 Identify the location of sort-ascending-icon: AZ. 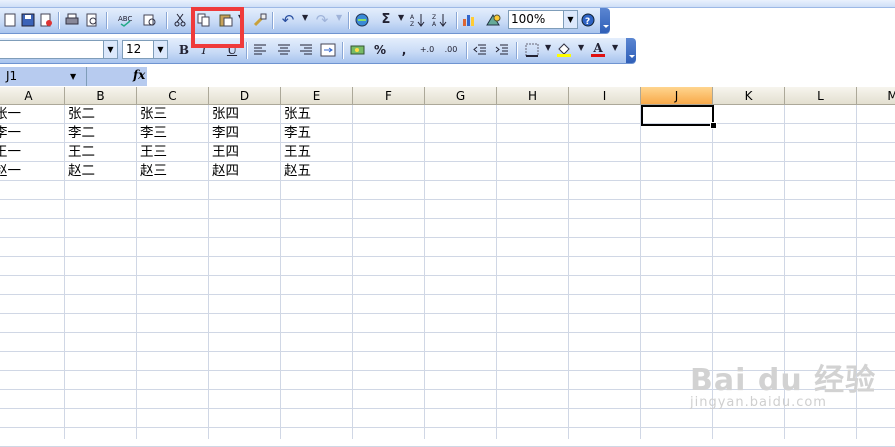
(418, 20).